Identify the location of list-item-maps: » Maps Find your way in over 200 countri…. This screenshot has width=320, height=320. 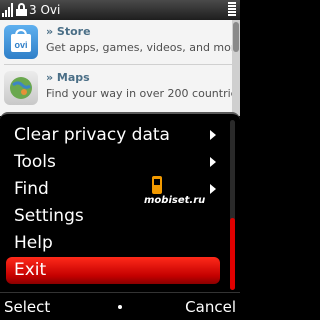
(116, 88).